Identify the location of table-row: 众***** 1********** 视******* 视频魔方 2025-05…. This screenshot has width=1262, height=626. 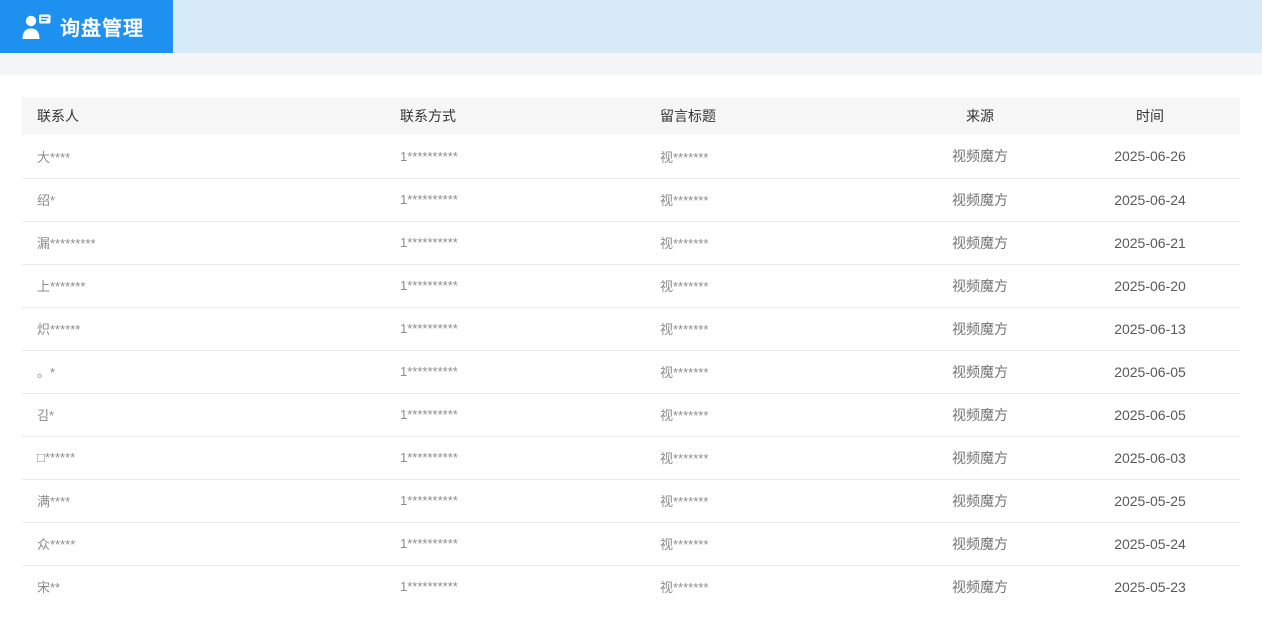
(631, 543).